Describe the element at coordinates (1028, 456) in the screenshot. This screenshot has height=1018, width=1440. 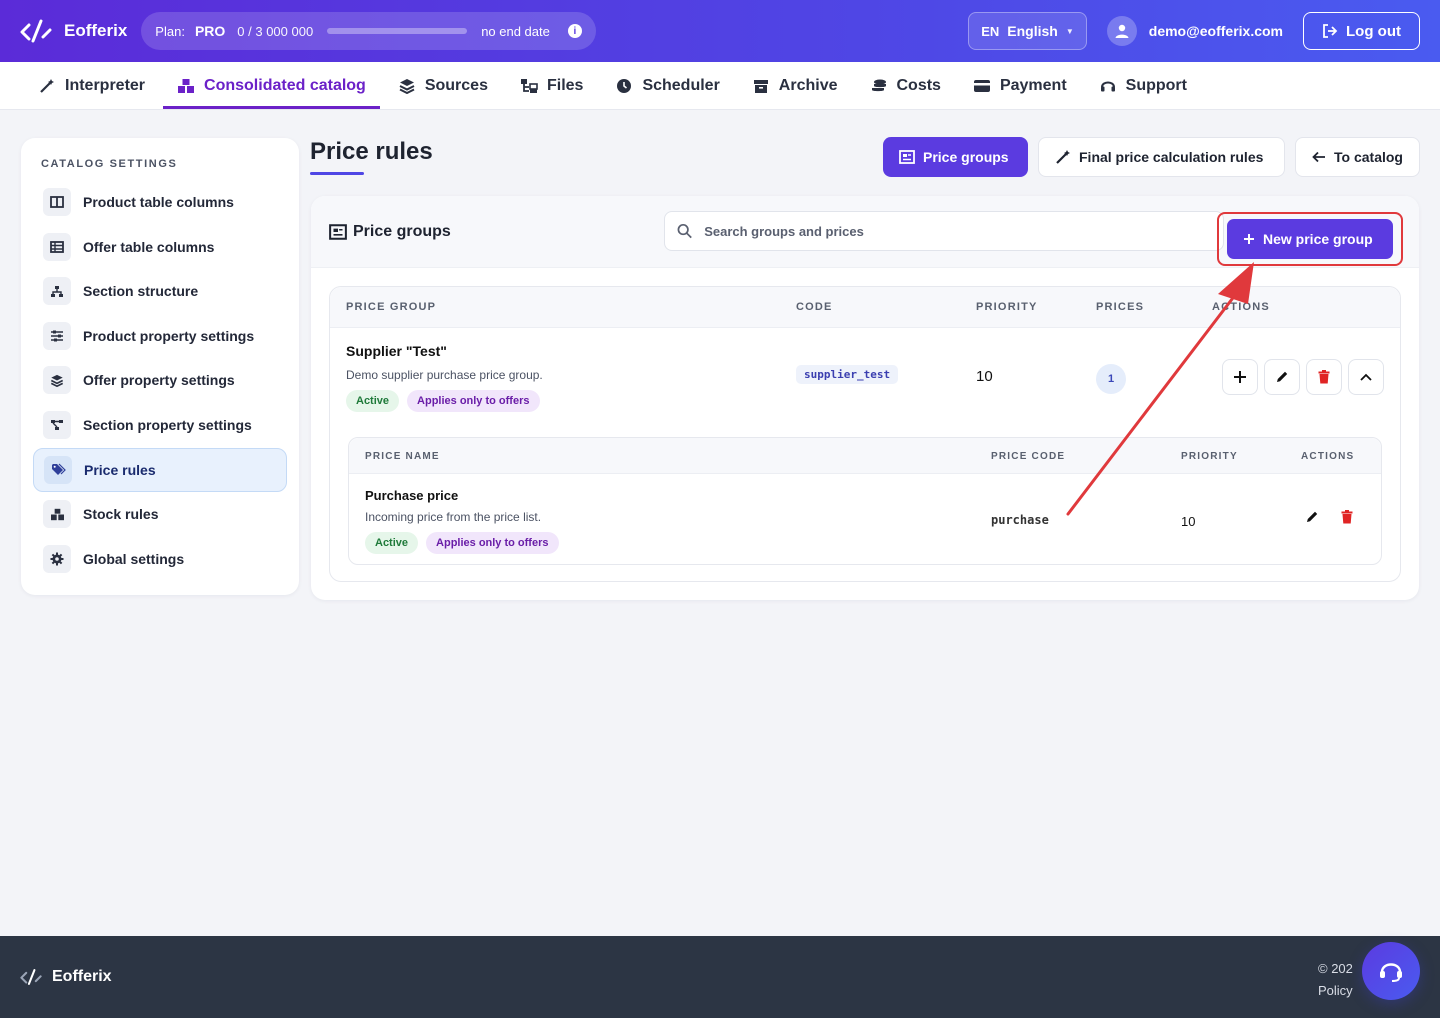
I see `column-header-price-code: PRICE CODE` at that location.